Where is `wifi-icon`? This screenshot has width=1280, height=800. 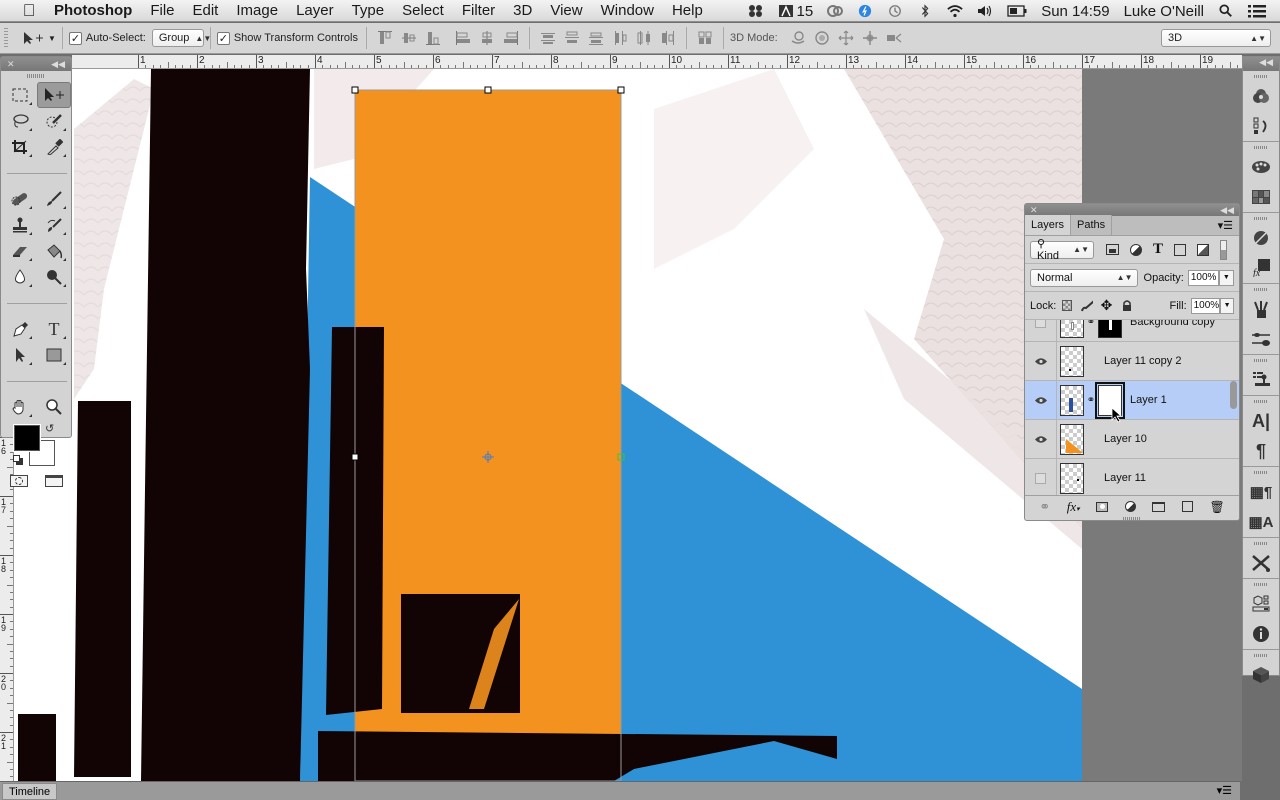
wifi-icon is located at coordinates (955, 11).